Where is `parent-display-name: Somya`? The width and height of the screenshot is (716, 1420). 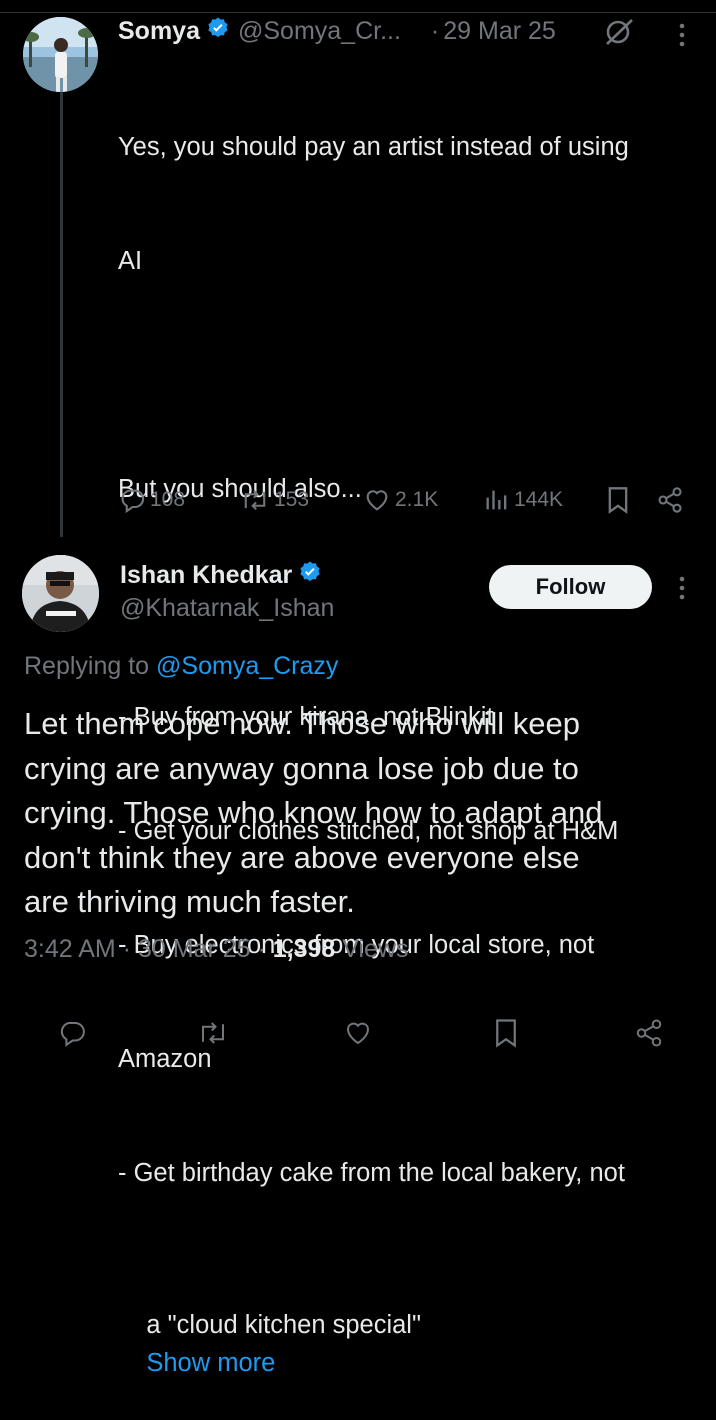 parent-display-name: Somya is located at coordinates (159, 31).